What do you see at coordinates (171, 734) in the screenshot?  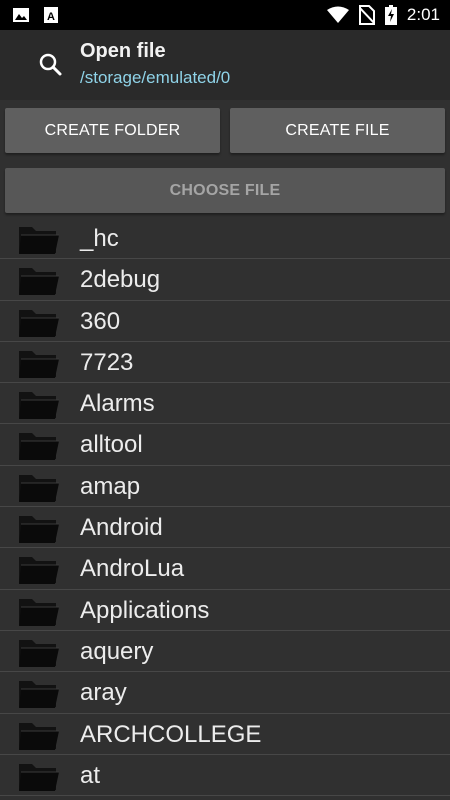 I see `list-item-label: ARCHCOLLEGE` at bounding box center [171, 734].